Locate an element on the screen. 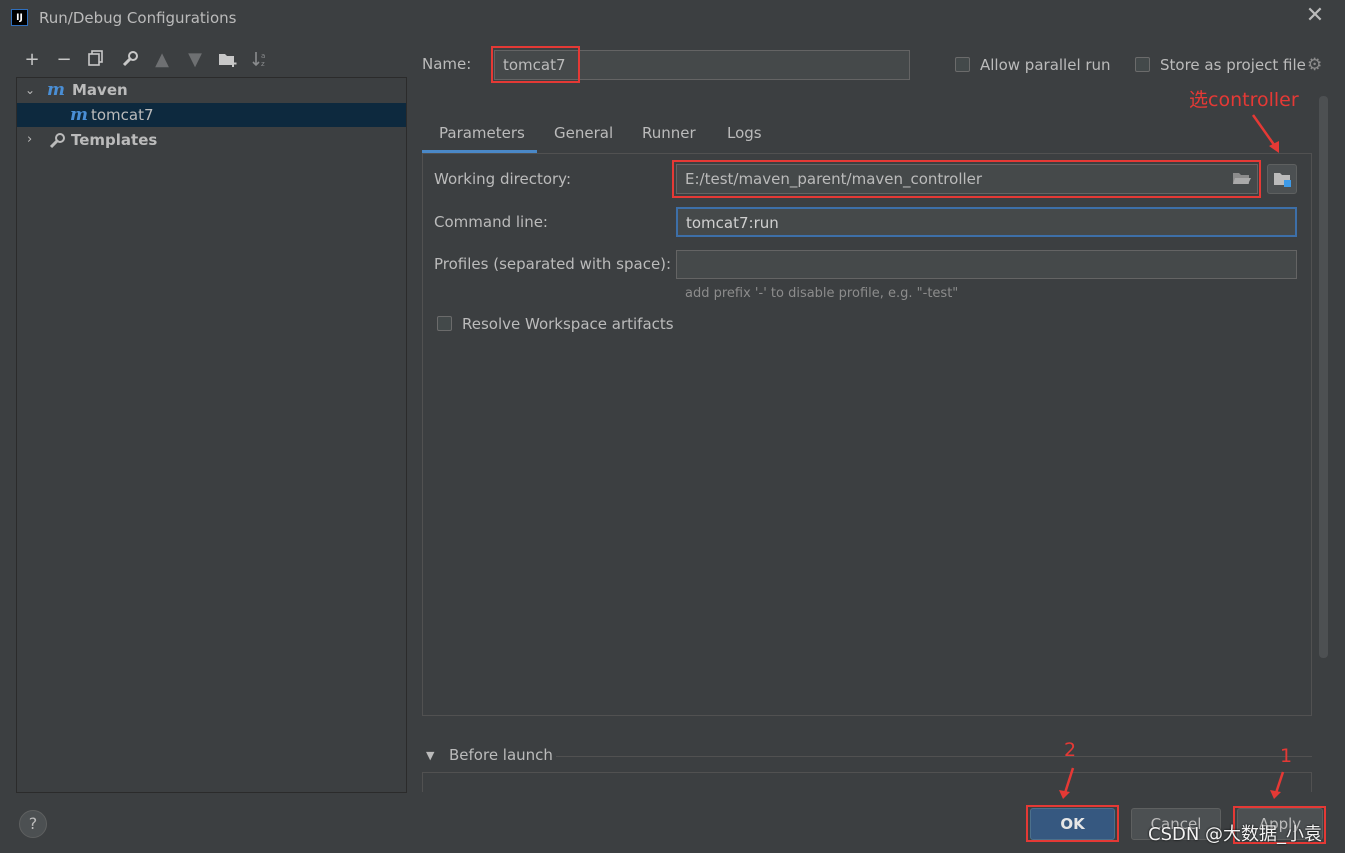 This screenshot has width=1345, height=853. tree-item-maven: ⌄ m Maven is located at coordinates (211, 90).